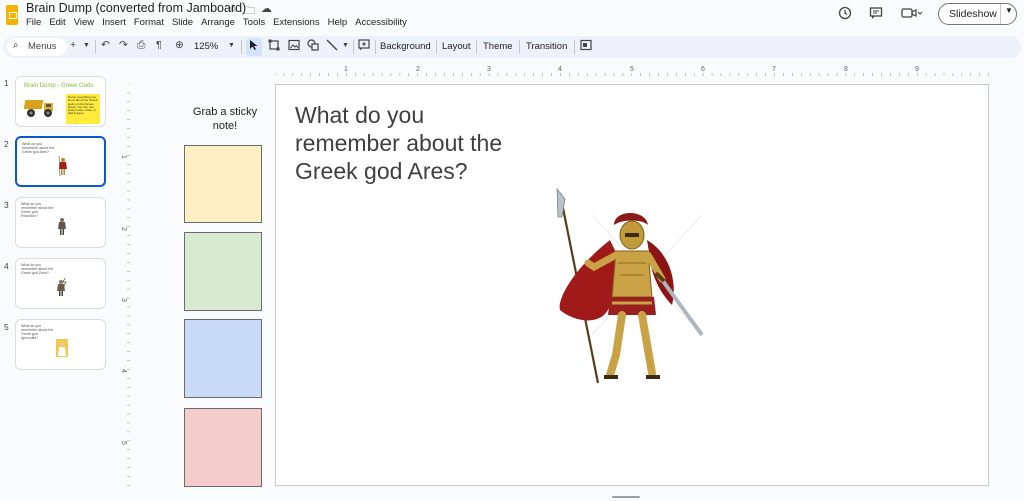  I want to click on zeus-thumbnail-image, so click(62, 286).